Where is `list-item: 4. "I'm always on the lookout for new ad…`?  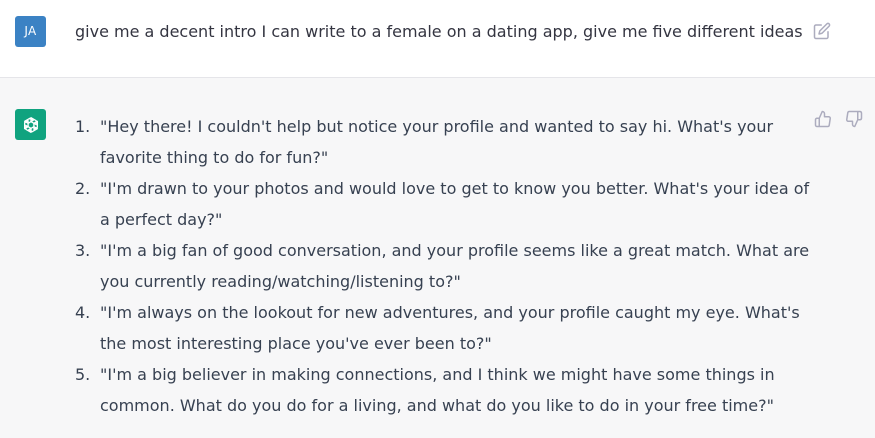
list-item: 4. "I'm always on the lookout for new ad… is located at coordinates (442, 328).